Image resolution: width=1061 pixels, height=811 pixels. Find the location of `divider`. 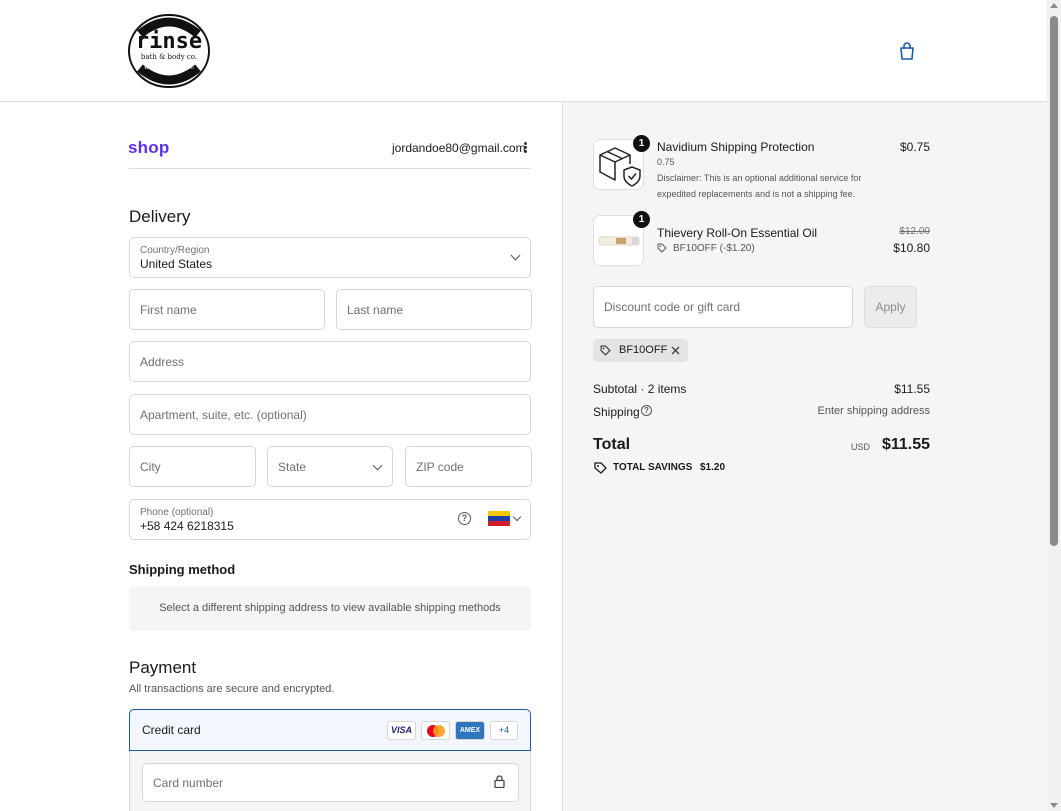

divider is located at coordinates (330, 168).